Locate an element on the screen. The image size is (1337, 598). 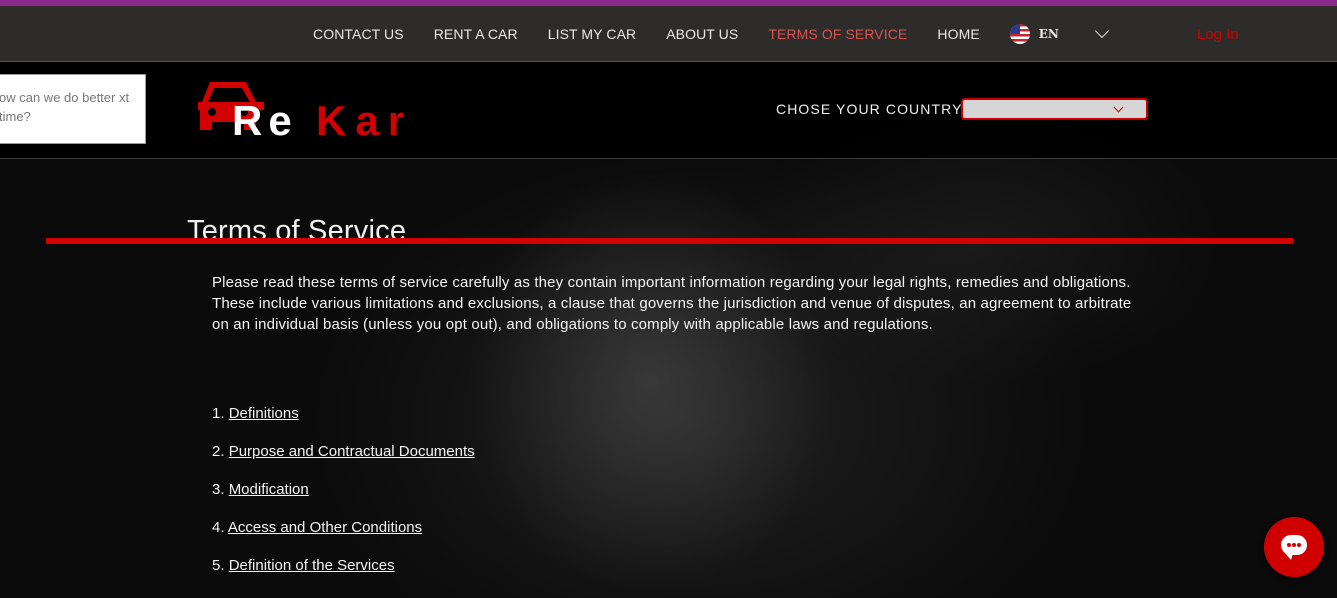
nav-item-home: HOME is located at coordinates (958, 34).